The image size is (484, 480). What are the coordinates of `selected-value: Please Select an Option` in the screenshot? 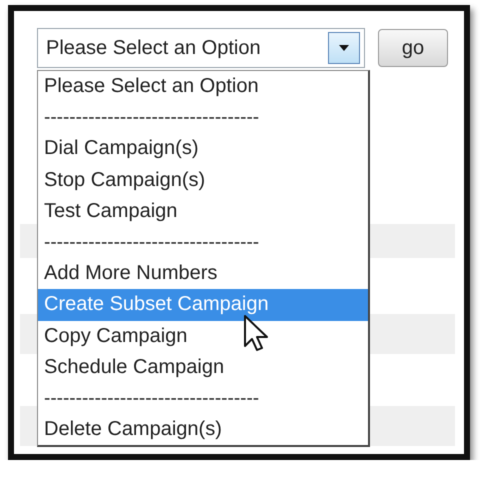 It's located at (153, 48).